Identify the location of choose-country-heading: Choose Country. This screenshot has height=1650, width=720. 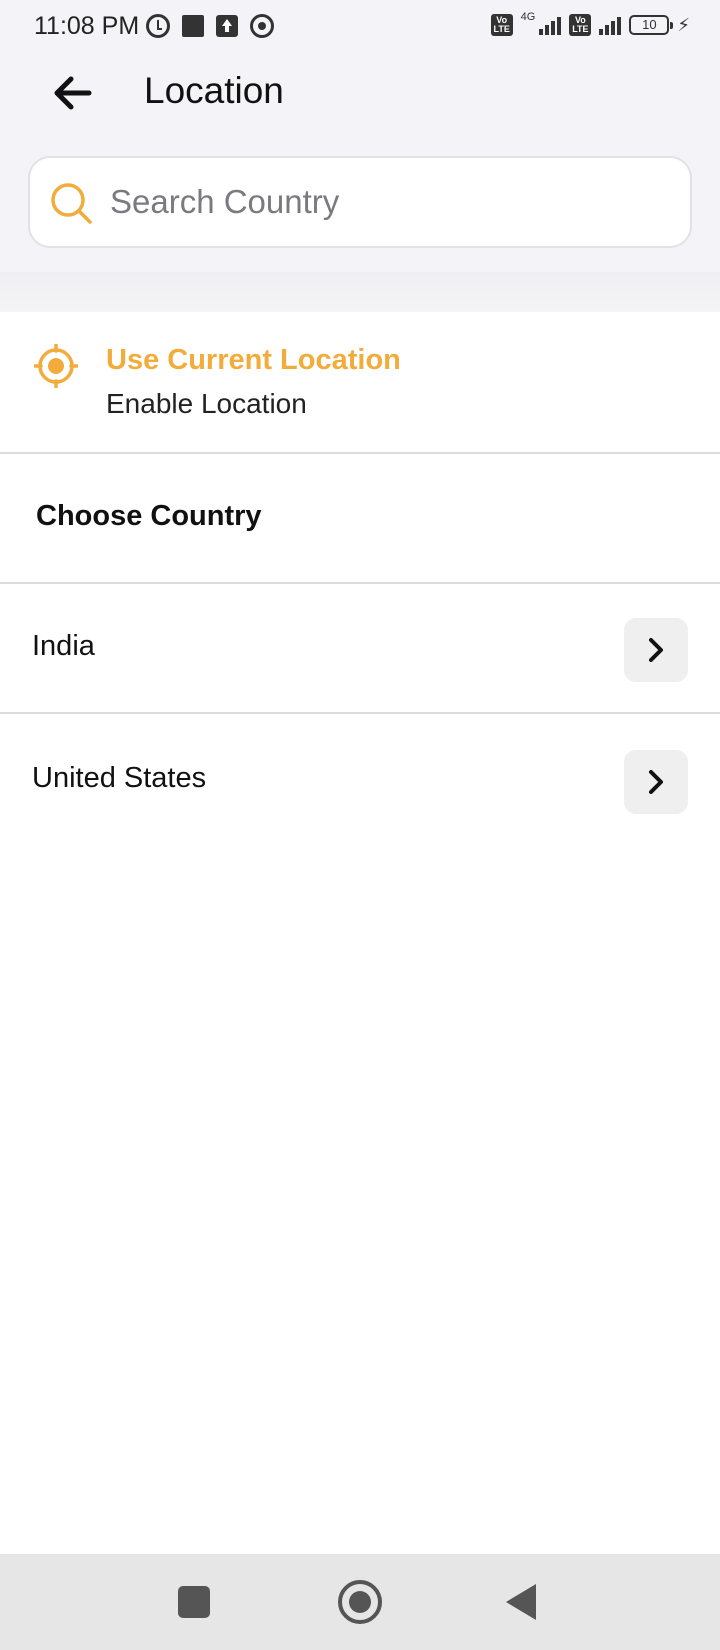
(149, 516).